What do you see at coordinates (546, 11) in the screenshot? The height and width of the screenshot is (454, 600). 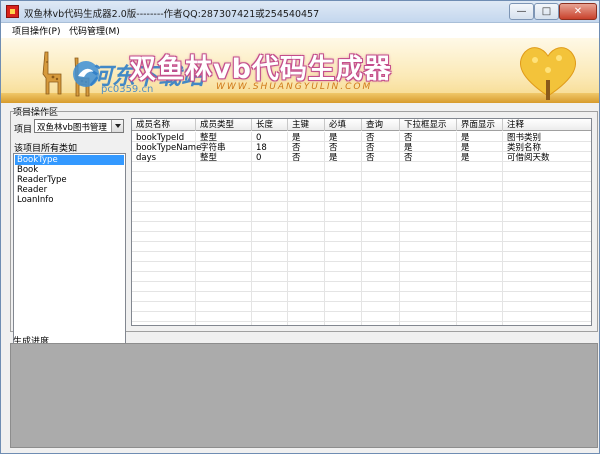 I see `maximize-button: □` at bounding box center [546, 11].